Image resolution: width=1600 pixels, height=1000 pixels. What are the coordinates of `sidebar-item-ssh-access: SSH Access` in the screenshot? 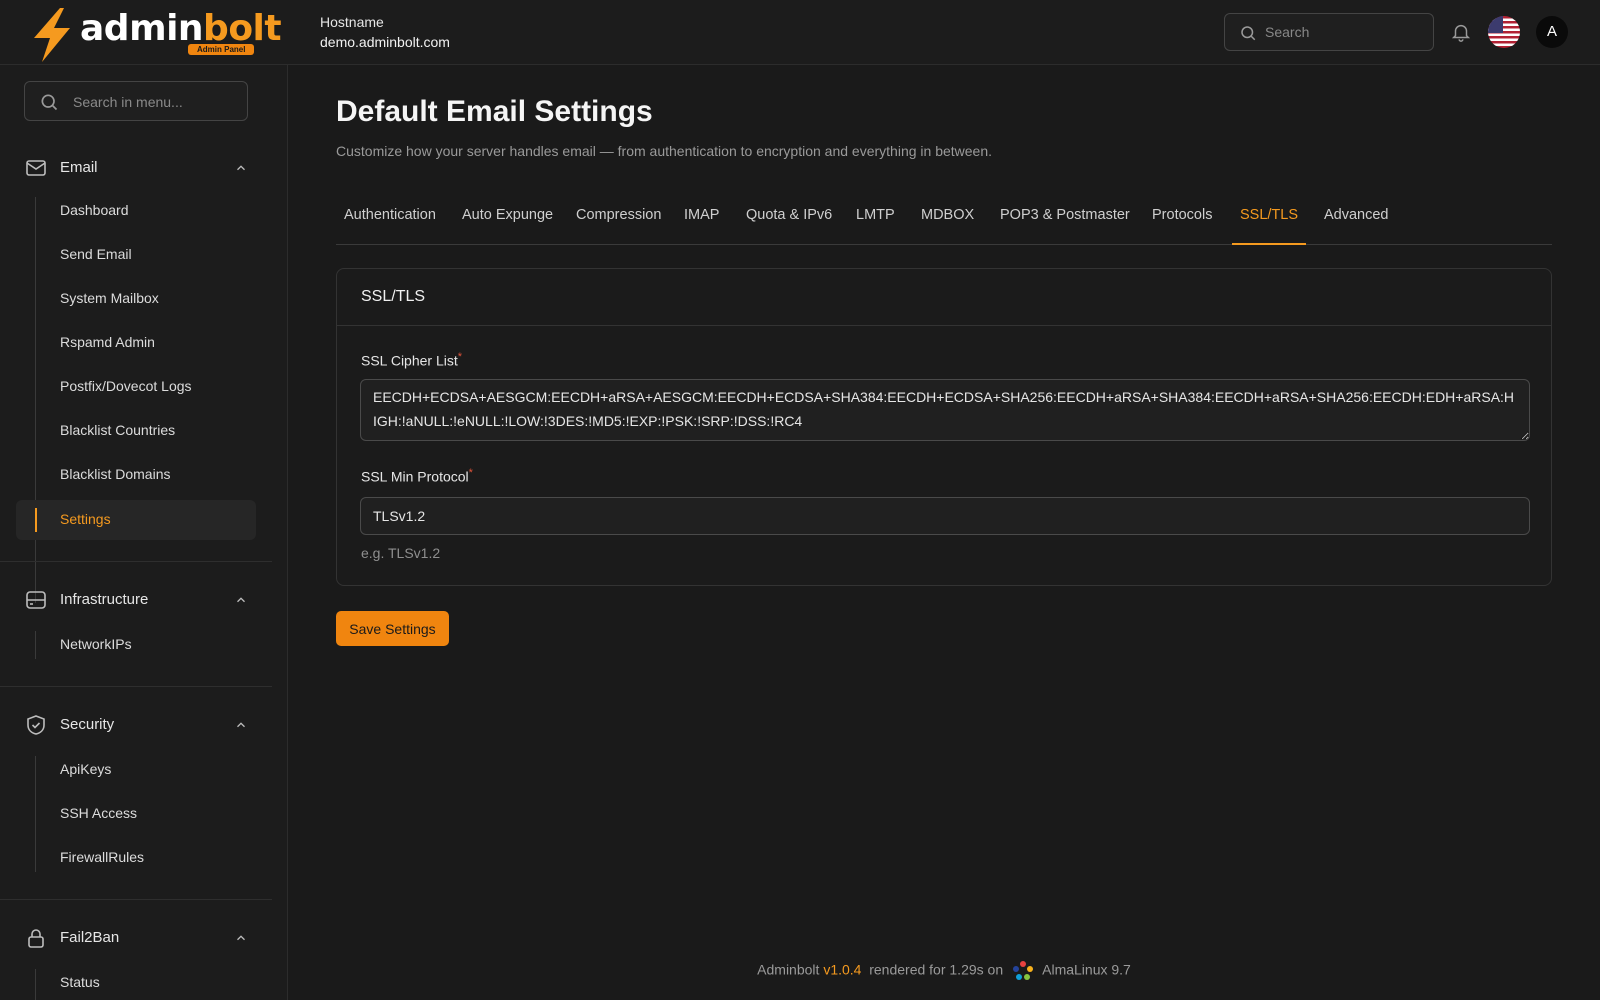 It's located at (136, 814).